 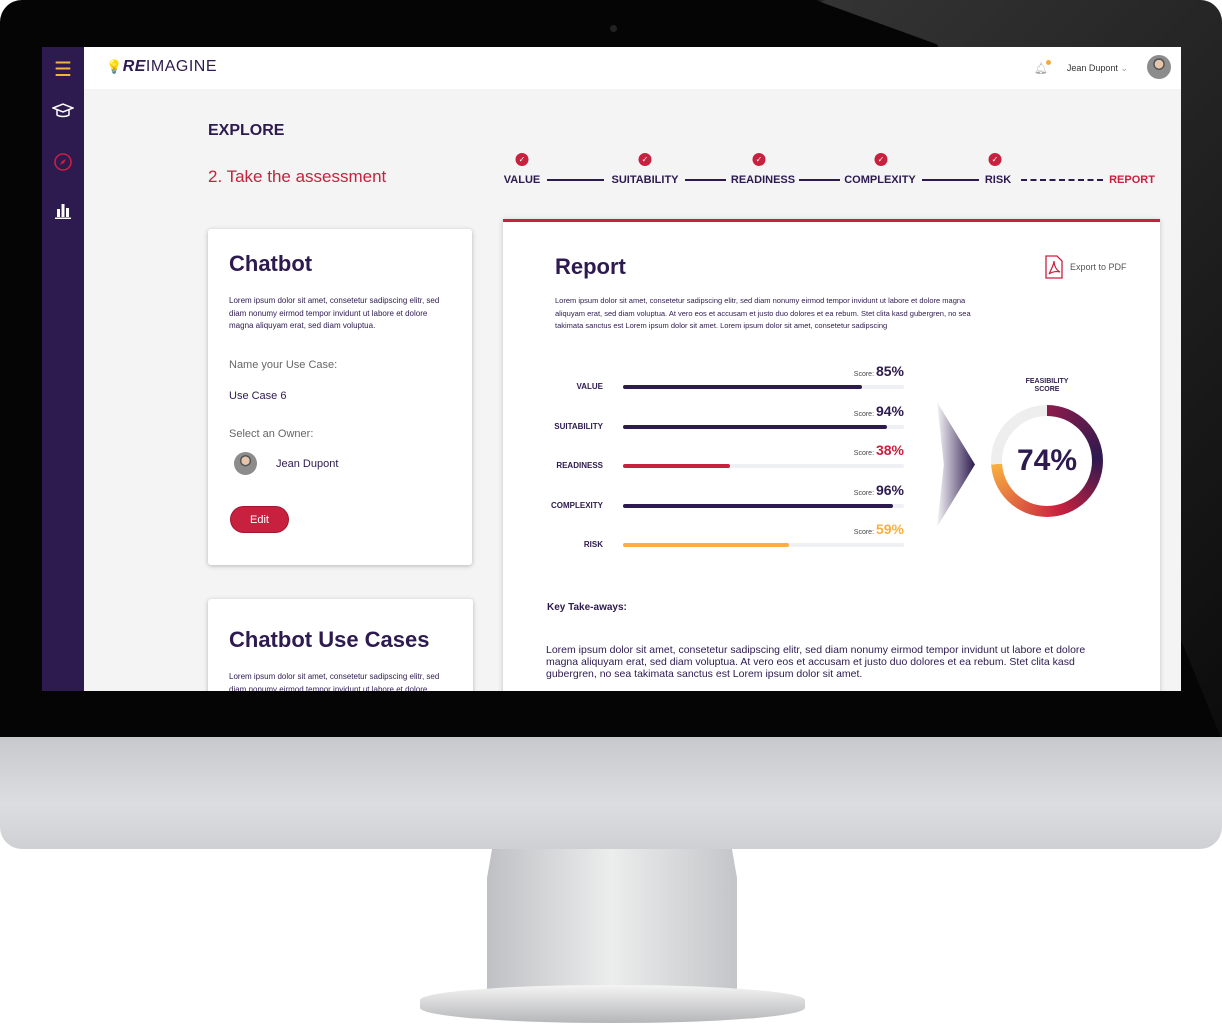 I want to click on export-pdf-button: Export to PDF, so click(x=1085, y=267).